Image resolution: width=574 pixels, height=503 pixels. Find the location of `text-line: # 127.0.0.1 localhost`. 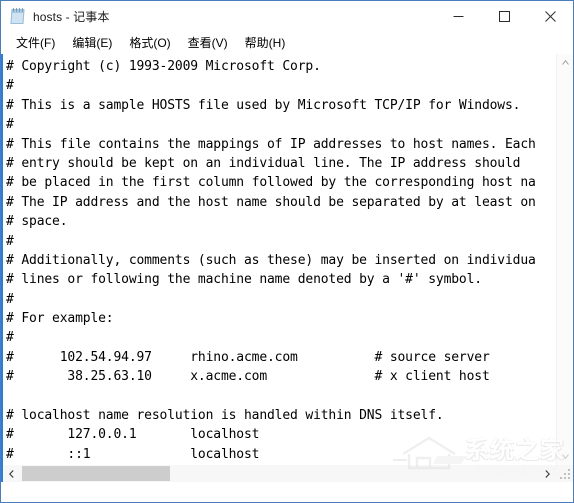

text-line: # 127.0.0.1 localhost is located at coordinates (133, 435).